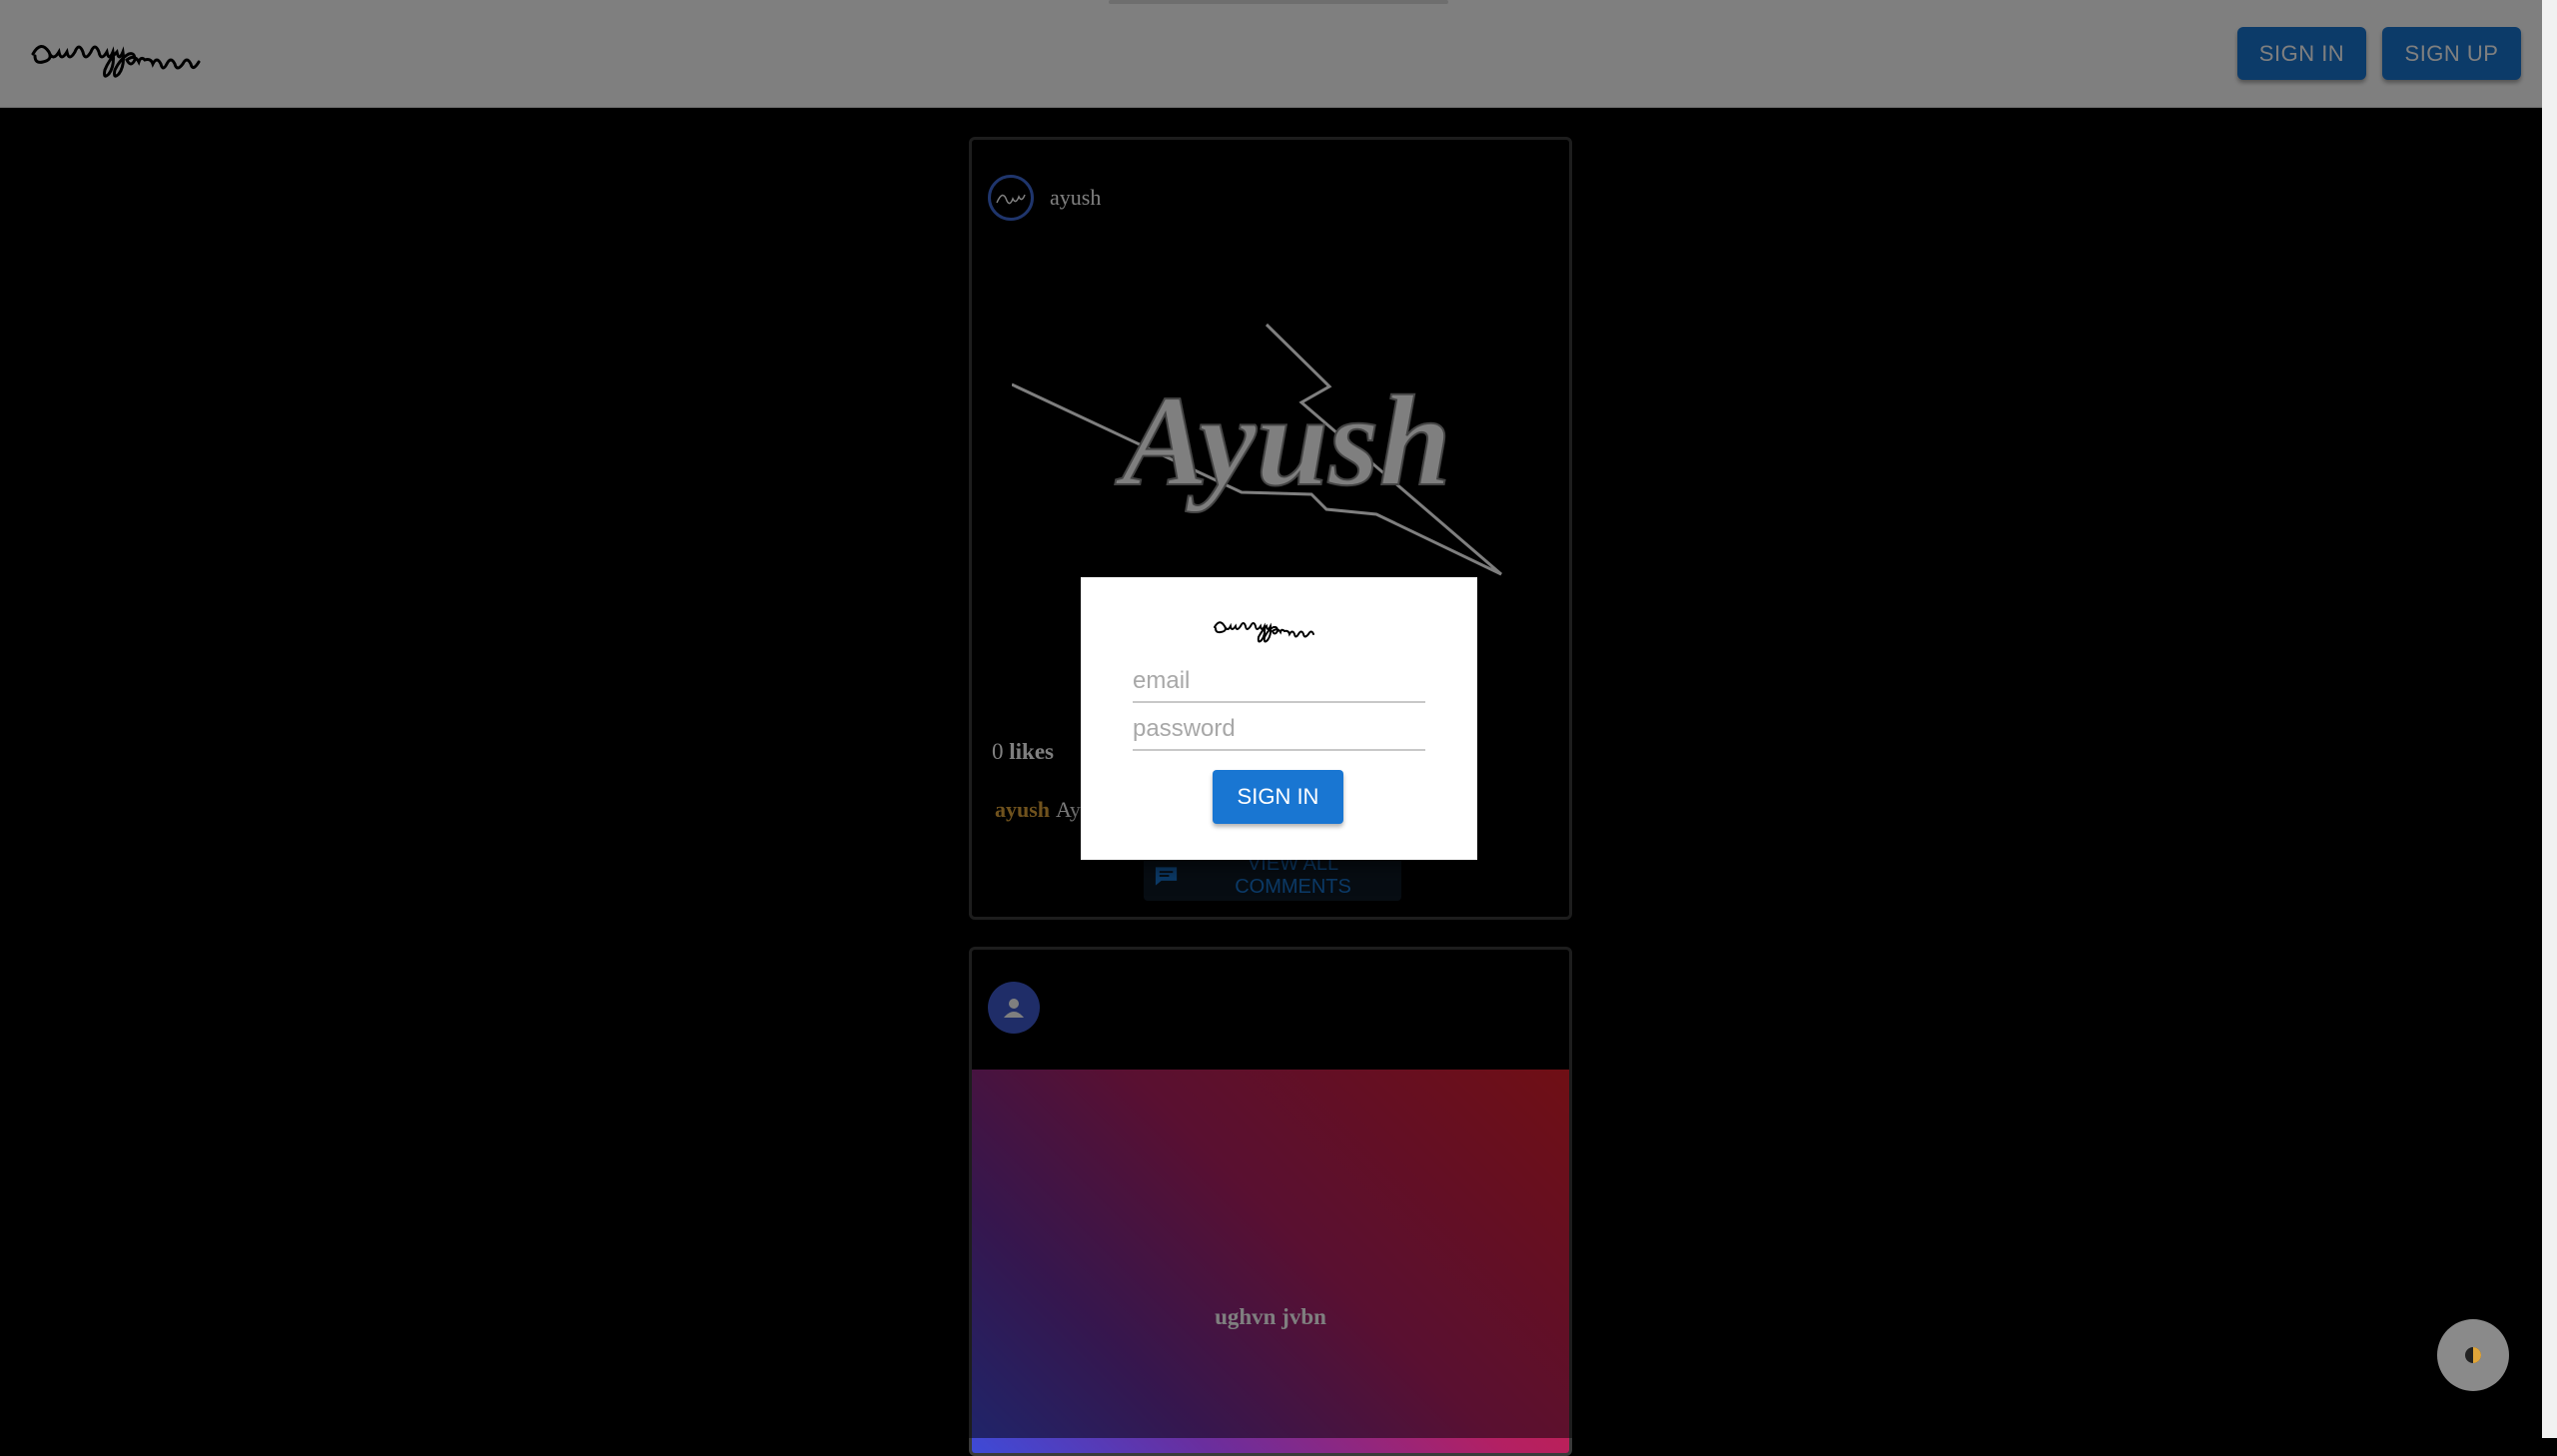 The height and width of the screenshot is (1456, 2557). I want to click on signin-modal: SIGN IN, so click(1279, 718).